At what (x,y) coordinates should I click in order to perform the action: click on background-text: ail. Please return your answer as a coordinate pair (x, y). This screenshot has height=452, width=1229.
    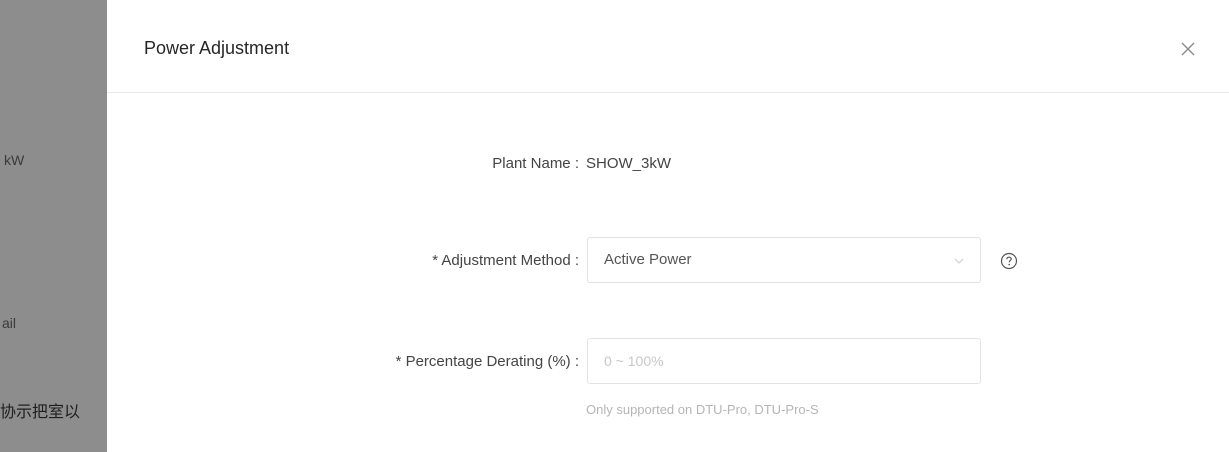
    Looking at the image, I should click on (9, 323).